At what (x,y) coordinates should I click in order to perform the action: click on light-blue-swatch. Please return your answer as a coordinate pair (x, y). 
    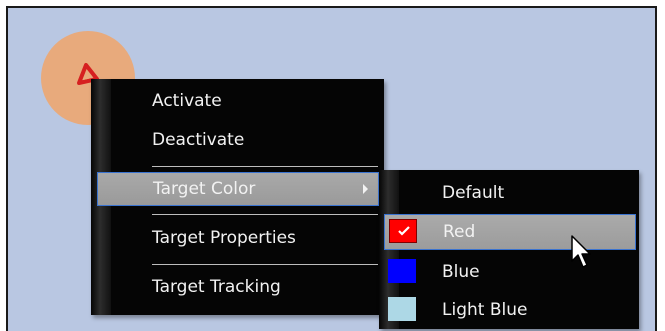
    Looking at the image, I should click on (402, 309).